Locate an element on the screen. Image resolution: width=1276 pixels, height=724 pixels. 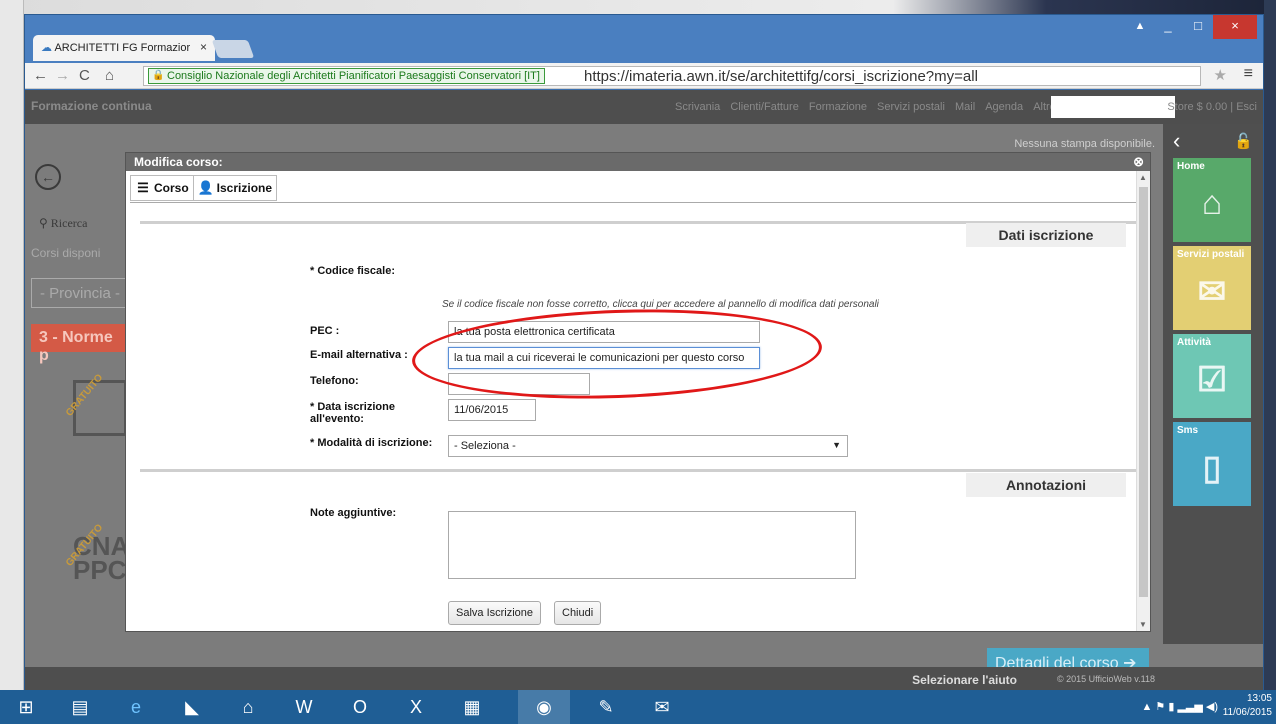
tab-iscrizione: 👤 Iscrizione is located at coordinates (235, 188).